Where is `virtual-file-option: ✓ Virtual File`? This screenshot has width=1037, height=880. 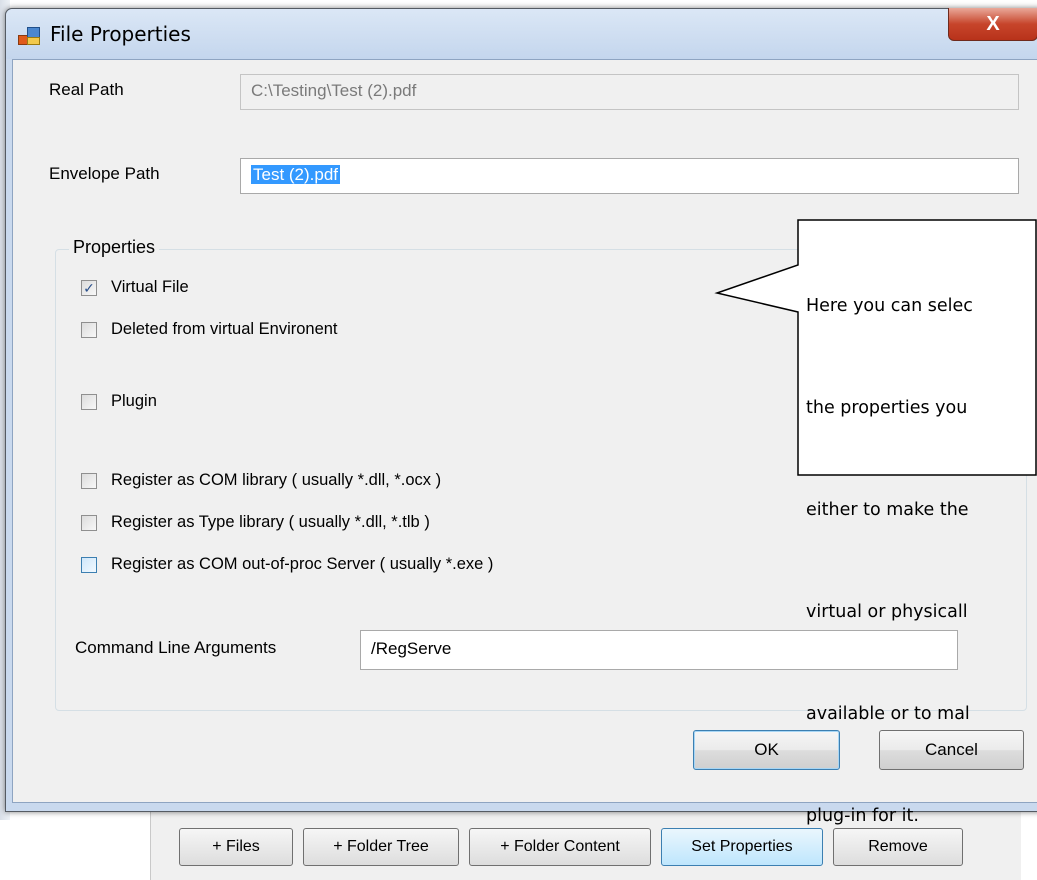 virtual-file-option: ✓ Virtual File is located at coordinates (135, 287).